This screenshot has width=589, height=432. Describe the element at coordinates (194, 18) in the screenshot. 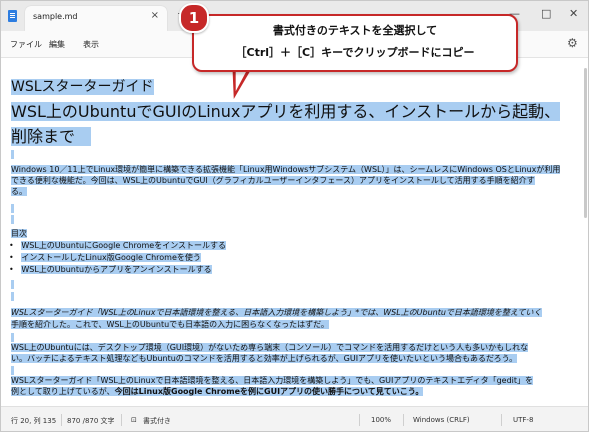

I see `step-number-badge: 1` at that location.